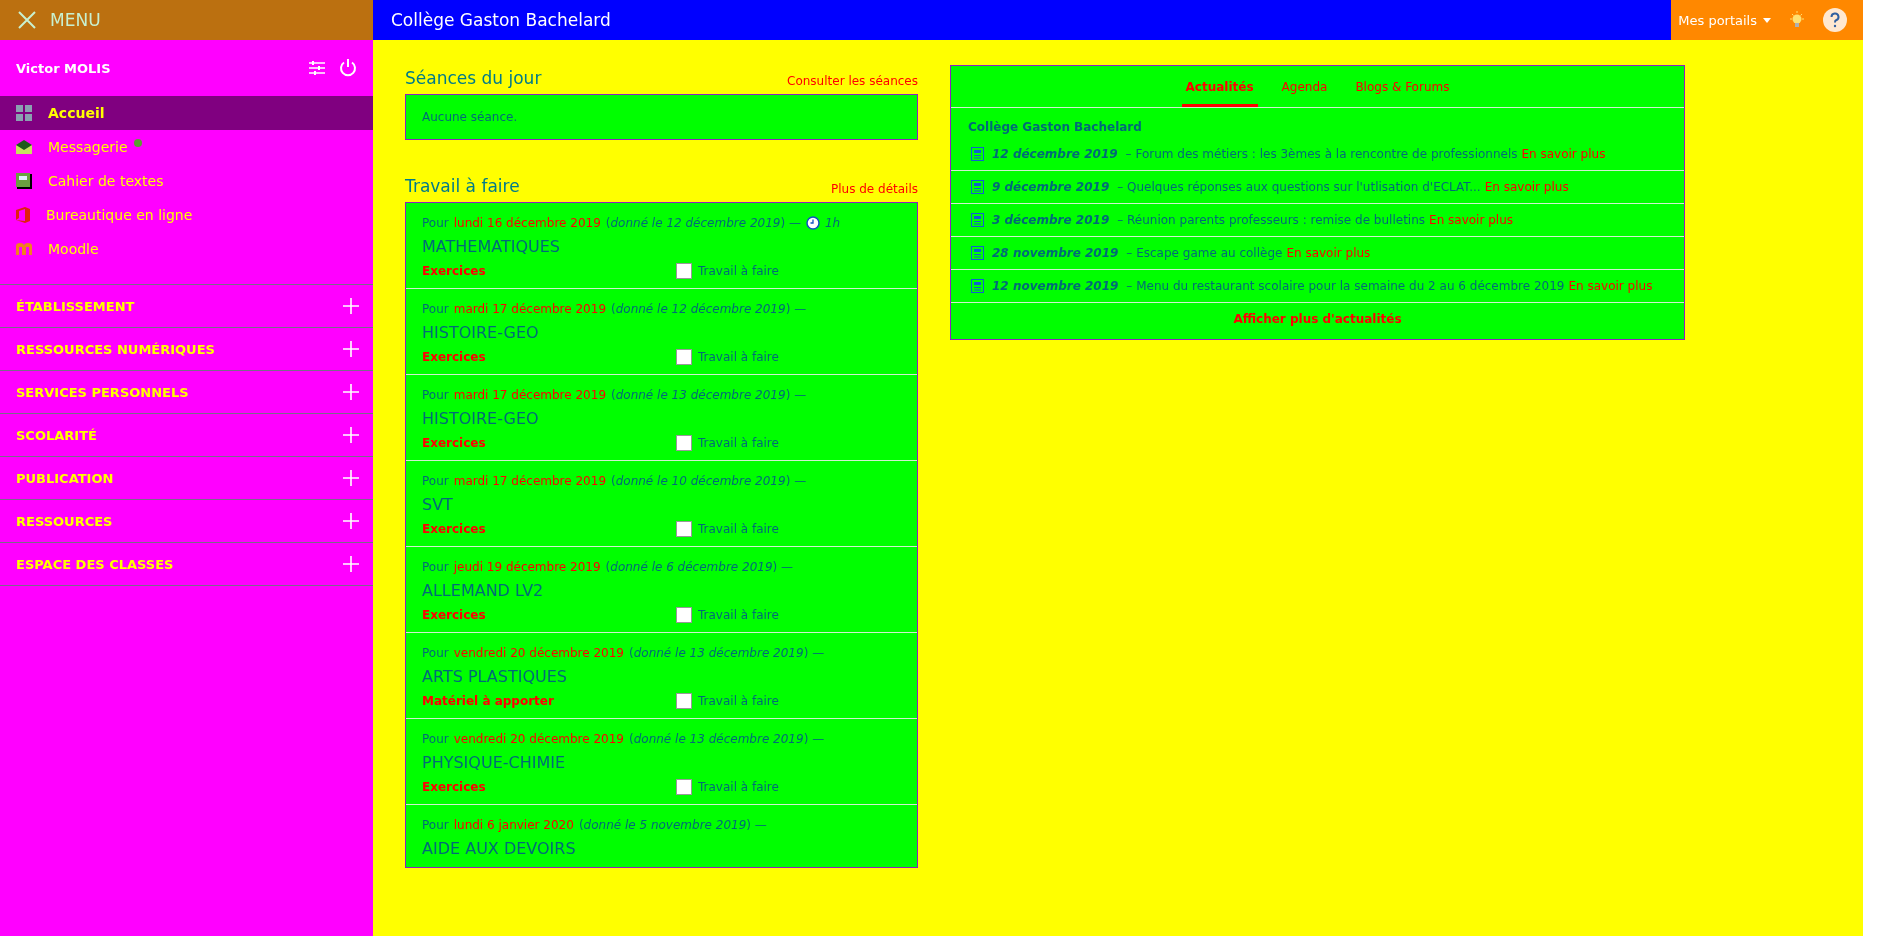 Image resolution: width=1879 pixels, height=936 pixels. I want to click on sidebar-section: PUBLICATION, so click(186, 478).